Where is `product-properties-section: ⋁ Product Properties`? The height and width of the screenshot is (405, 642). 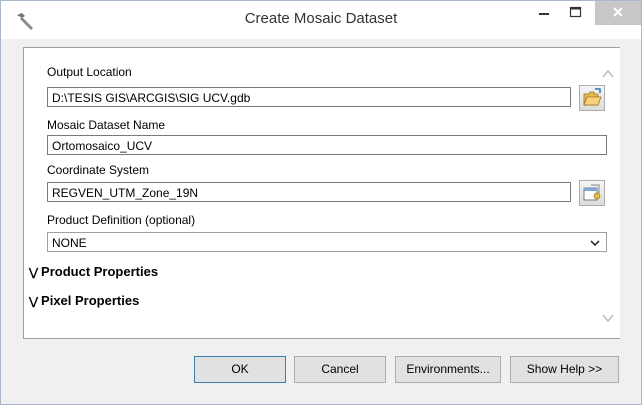 product-properties-section: ⋁ Product Properties is located at coordinates (93, 271).